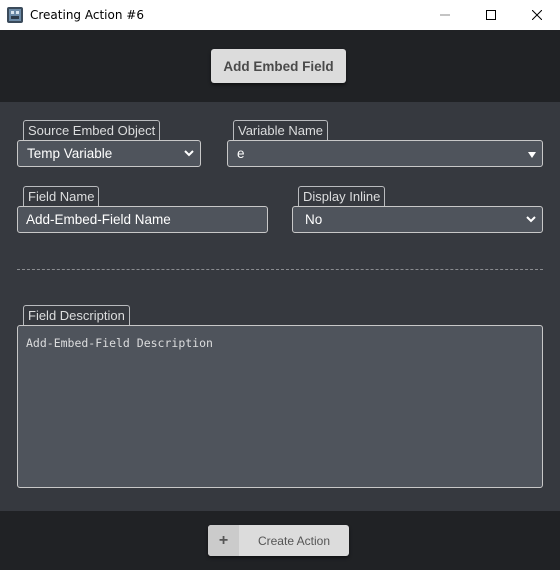 This screenshot has width=560, height=570. I want to click on field-description-label: Field Description, so click(76, 315).